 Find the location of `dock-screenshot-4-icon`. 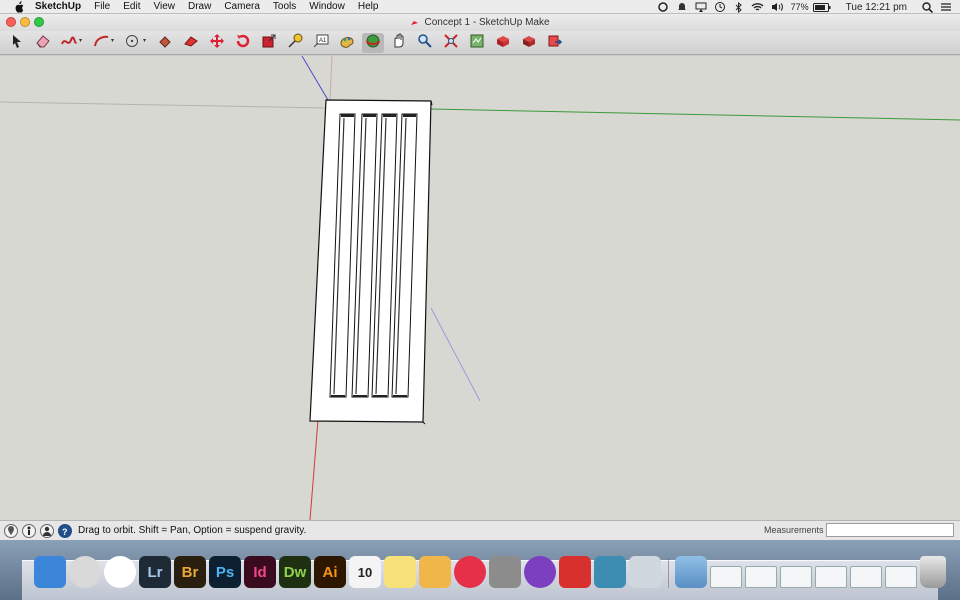

dock-screenshot-4-icon is located at coordinates (866, 577).